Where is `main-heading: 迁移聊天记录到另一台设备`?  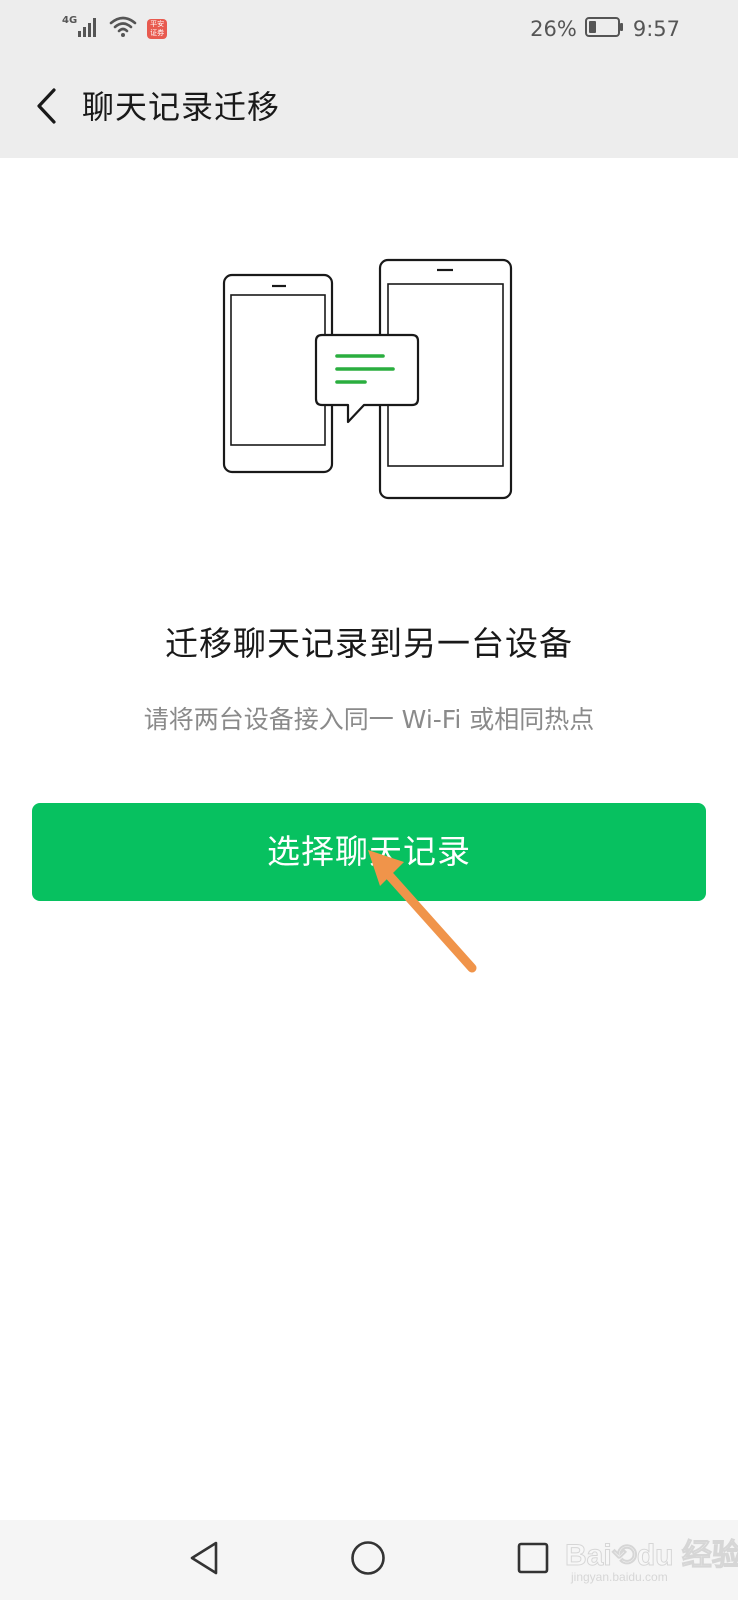 main-heading: 迁移聊天记录到另一台设备 is located at coordinates (369, 643).